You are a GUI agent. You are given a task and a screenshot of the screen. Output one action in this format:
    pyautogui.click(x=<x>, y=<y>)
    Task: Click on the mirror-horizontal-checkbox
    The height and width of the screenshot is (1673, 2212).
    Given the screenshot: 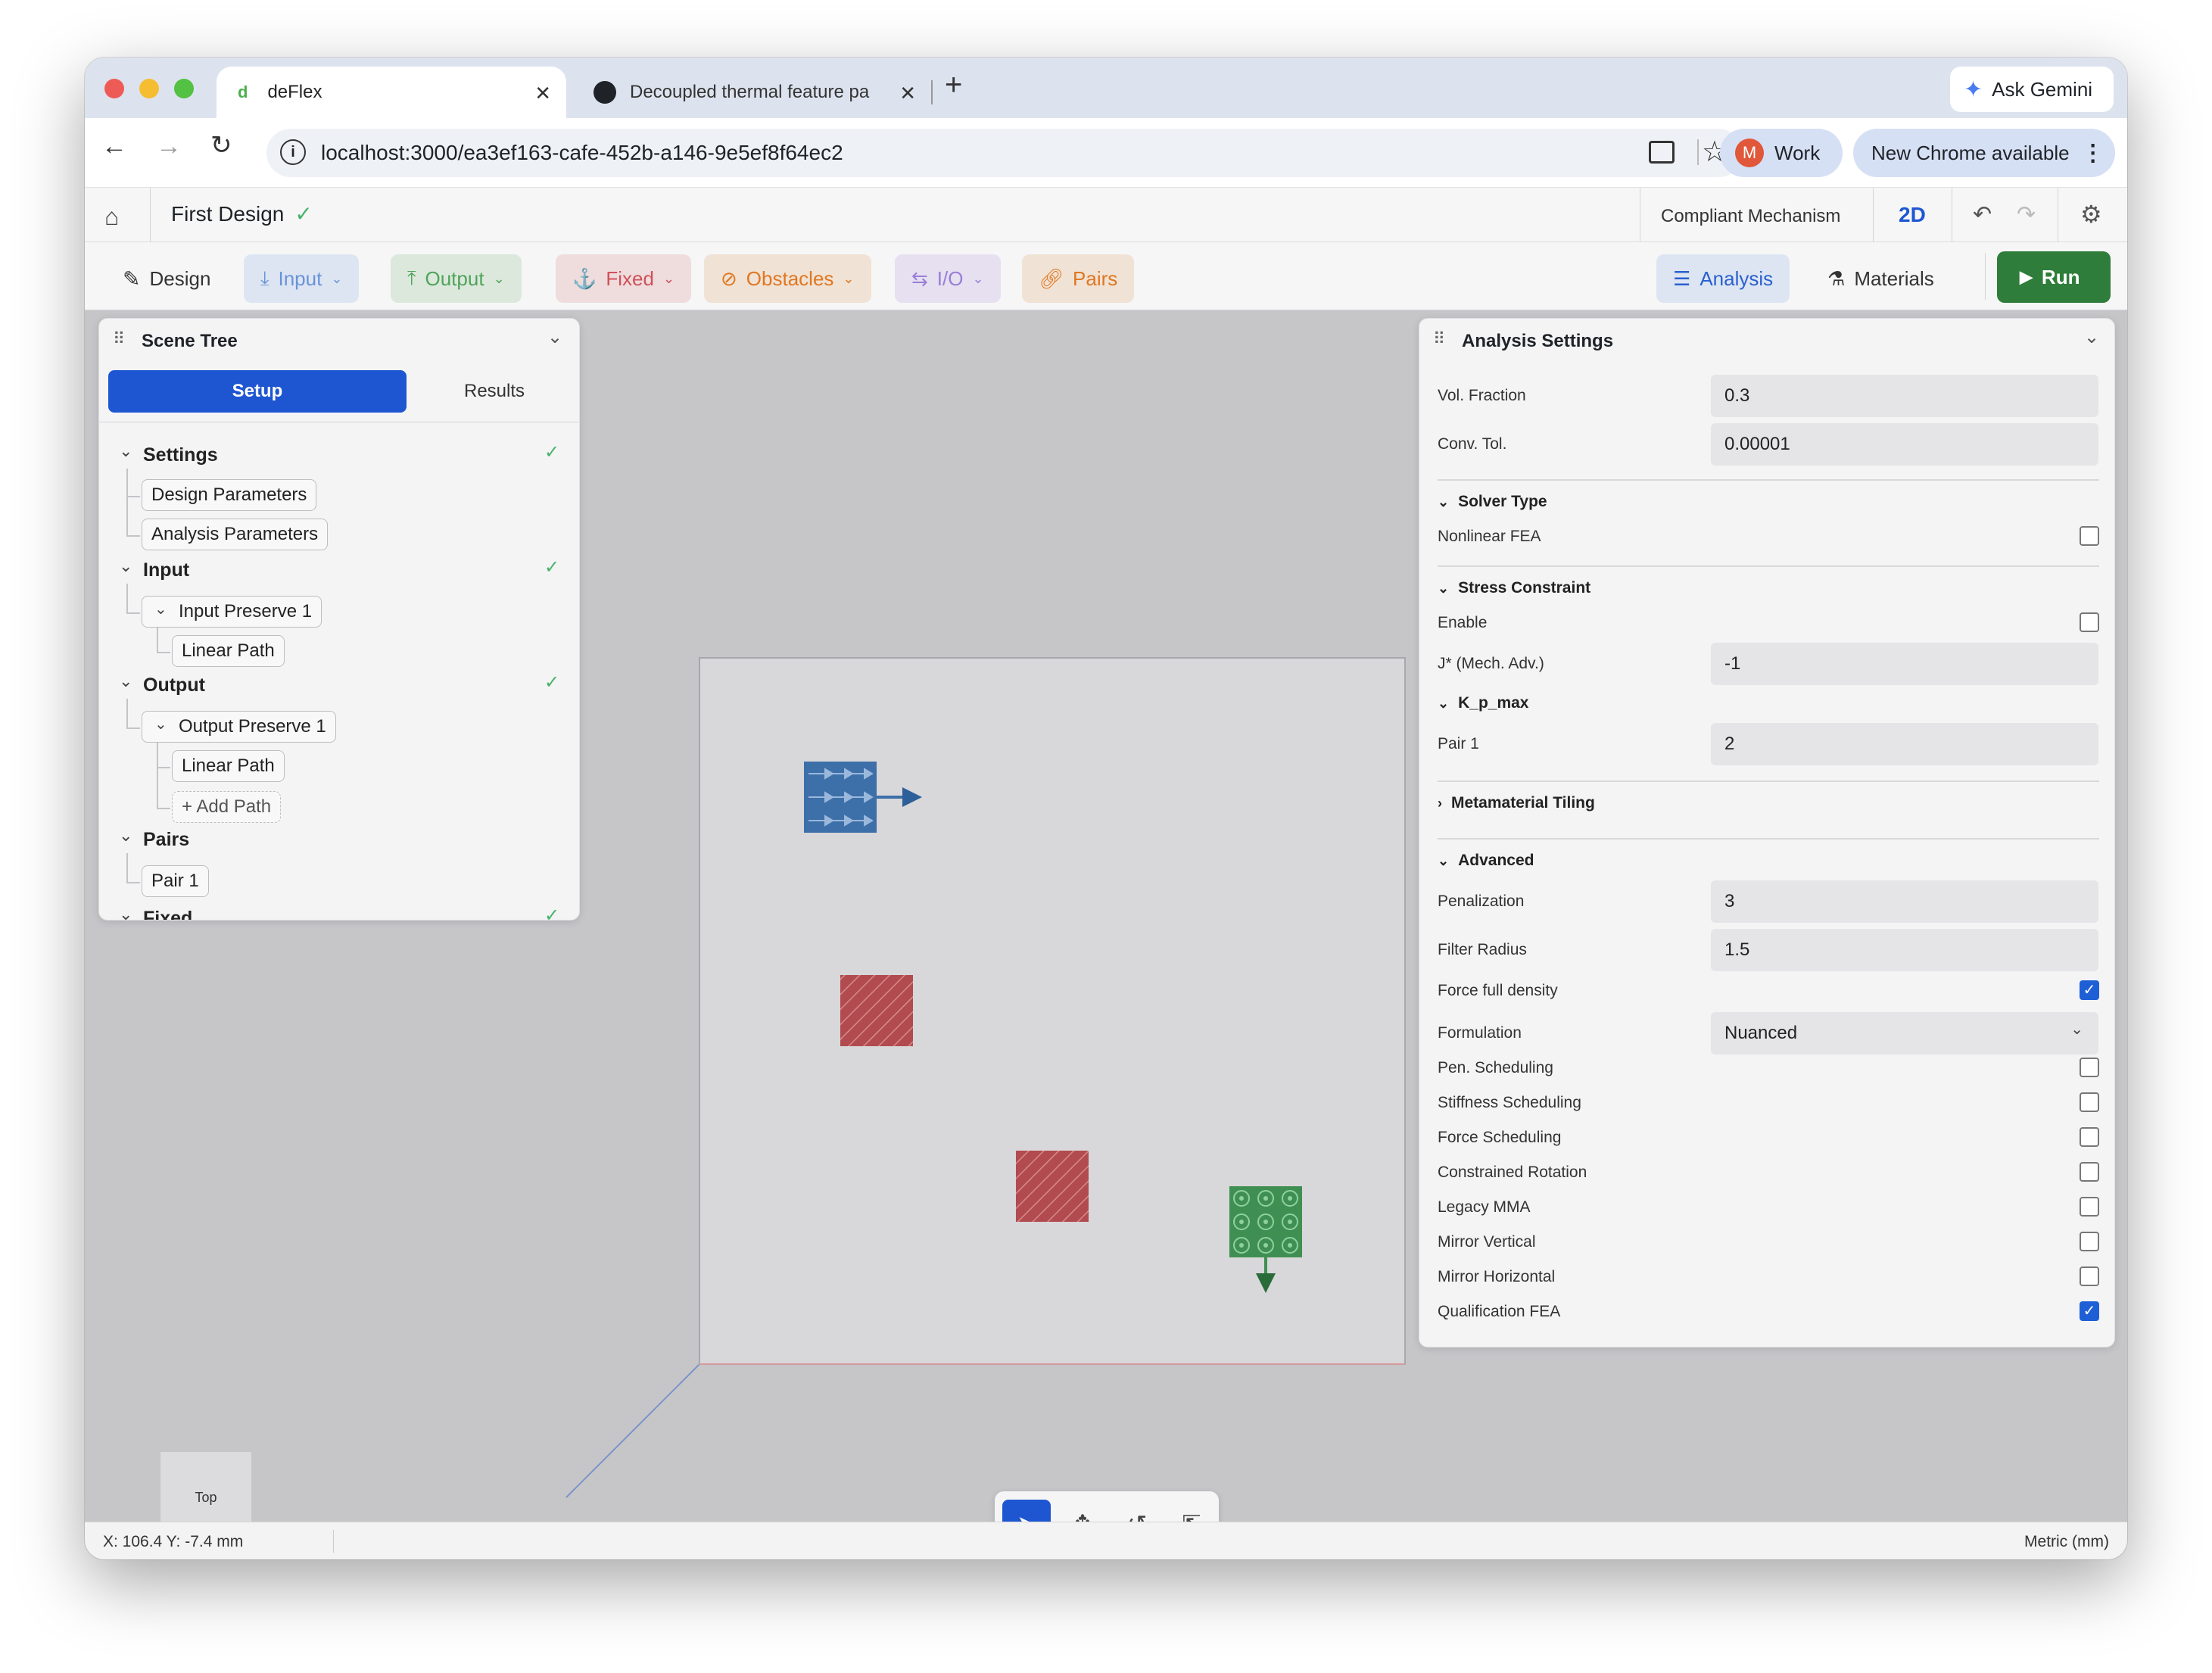 What is the action you would take?
    pyautogui.click(x=2089, y=1276)
    